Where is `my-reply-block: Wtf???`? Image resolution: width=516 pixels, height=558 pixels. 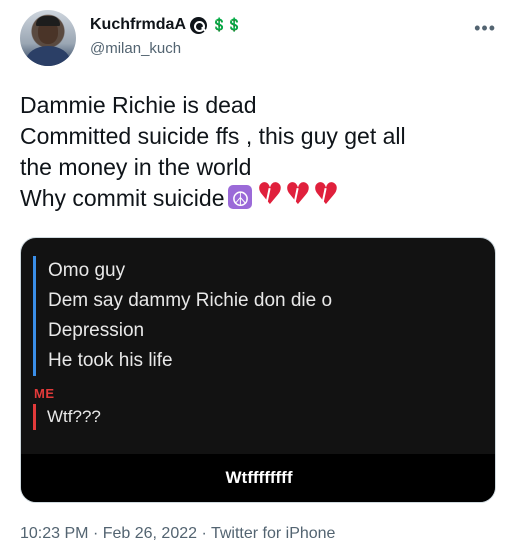 my-reply-block: Wtf??? is located at coordinates (67, 417).